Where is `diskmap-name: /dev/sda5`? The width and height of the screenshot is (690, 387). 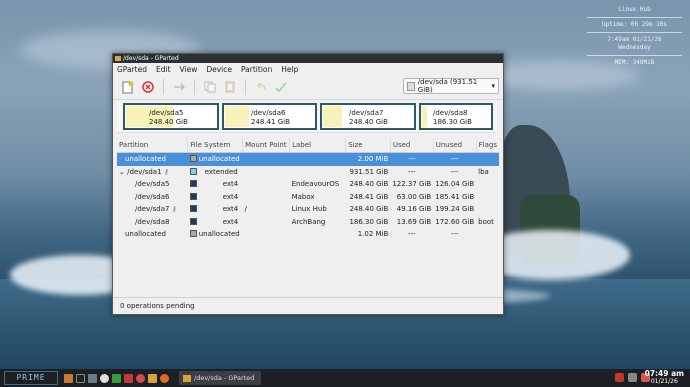
diskmap-name: /dev/sda5 is located at coordinates (166, 113).